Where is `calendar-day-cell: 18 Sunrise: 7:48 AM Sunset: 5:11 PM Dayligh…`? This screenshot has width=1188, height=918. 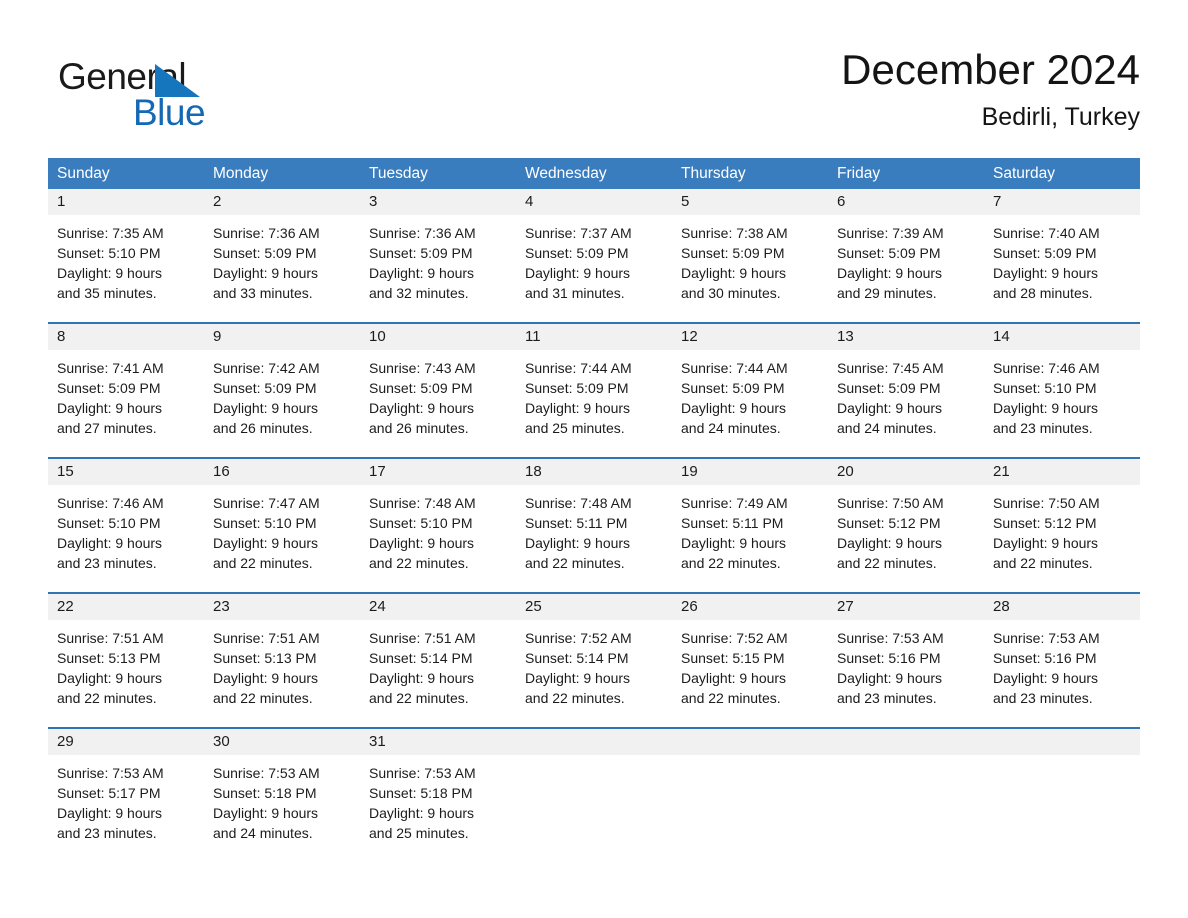 calendar-day-cell: 18 Sunrise: 7:48 AM Sunset: 5:11 PM Dayligh… is located at coordinates (594, 525).